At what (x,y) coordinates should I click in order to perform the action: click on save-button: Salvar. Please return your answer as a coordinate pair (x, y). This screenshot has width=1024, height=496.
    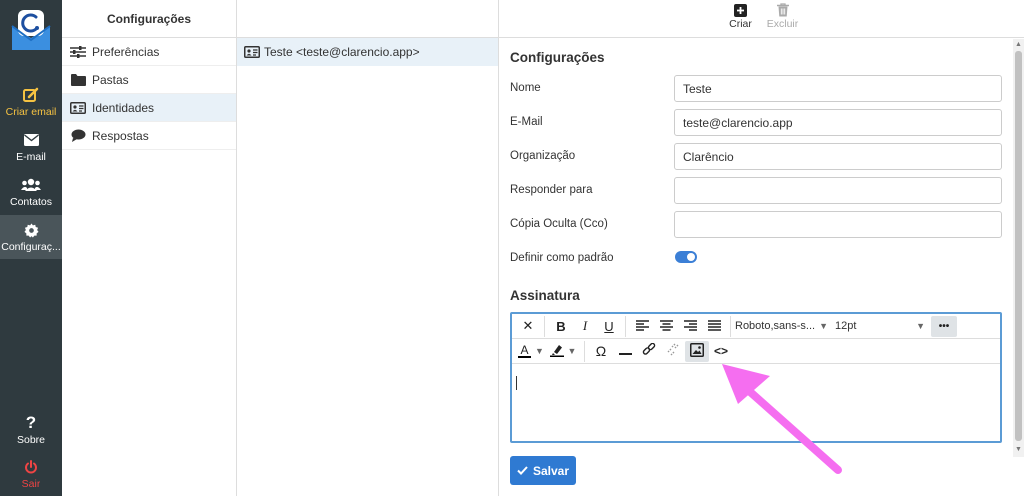
    Looking at the image, I should click on (543, 470).